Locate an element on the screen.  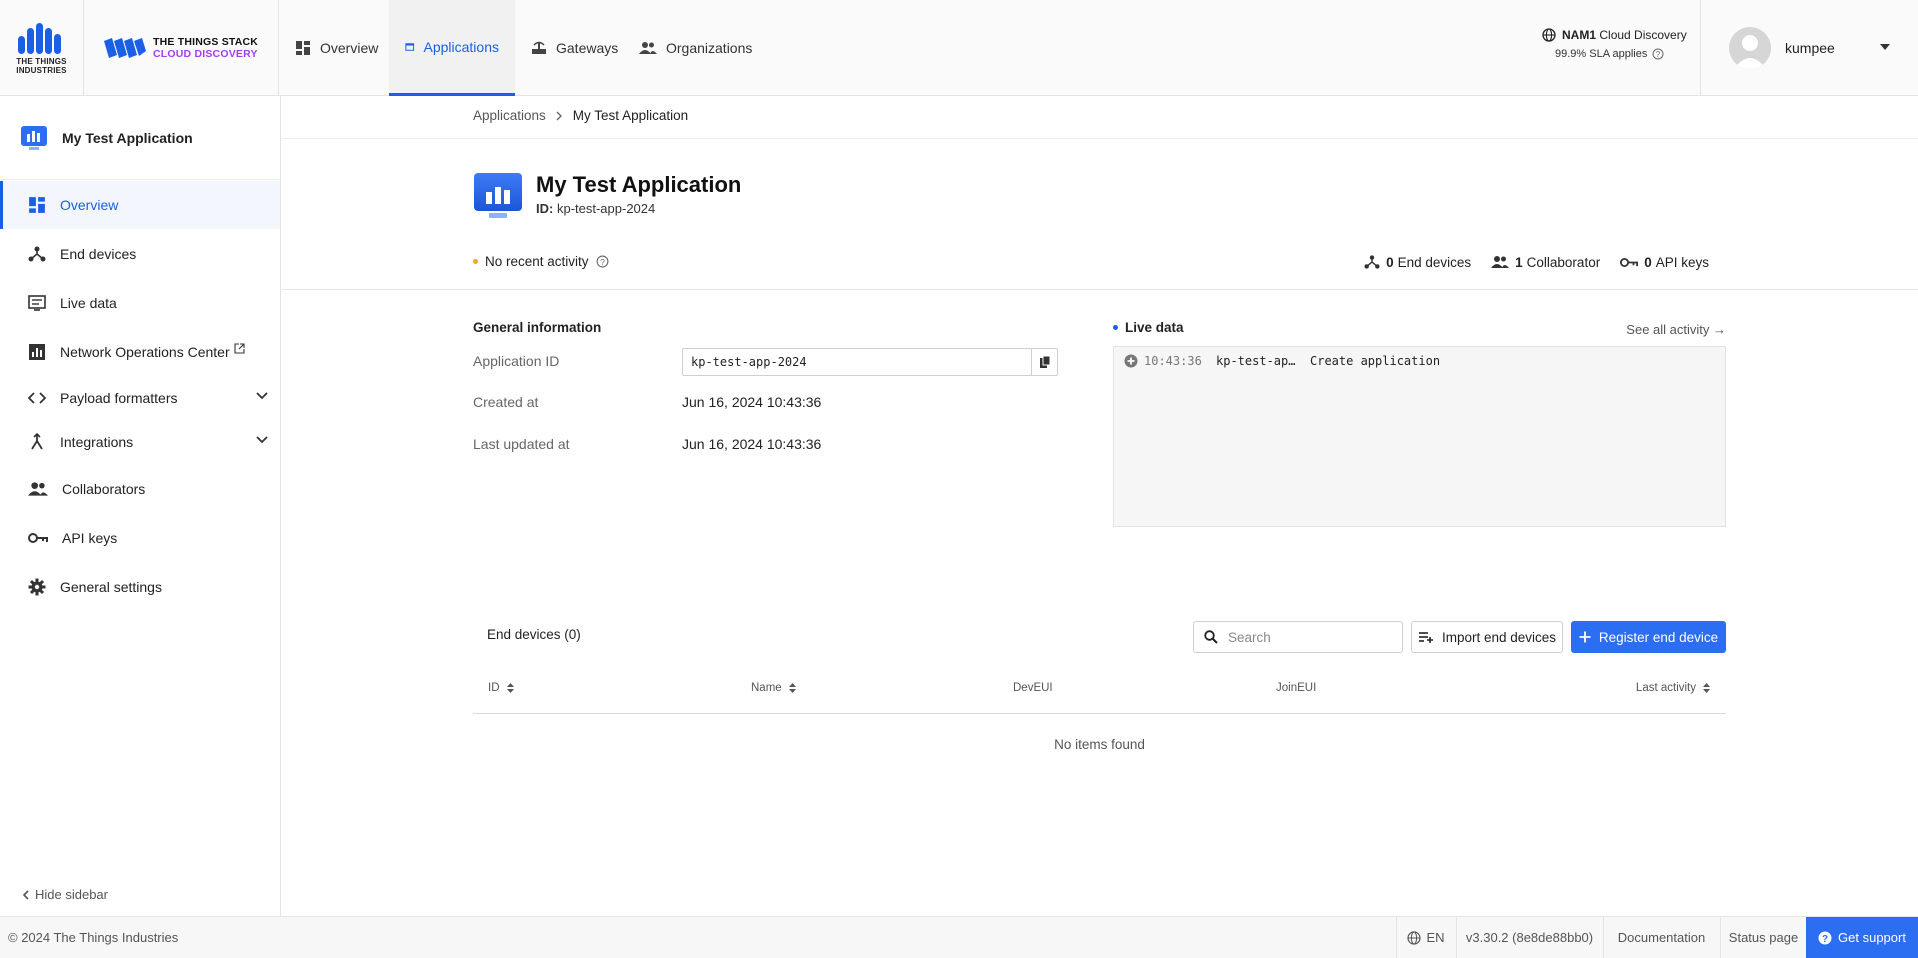
api-keys-count: 0 is located at coordinates (1648, 262).